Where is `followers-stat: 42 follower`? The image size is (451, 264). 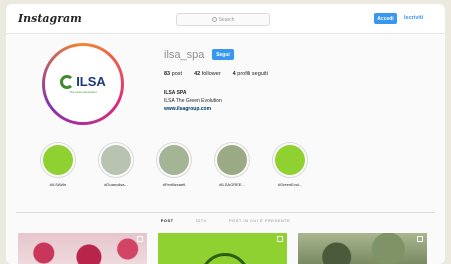 followers-stat: 42 follower is located at coordinates (207, 74).